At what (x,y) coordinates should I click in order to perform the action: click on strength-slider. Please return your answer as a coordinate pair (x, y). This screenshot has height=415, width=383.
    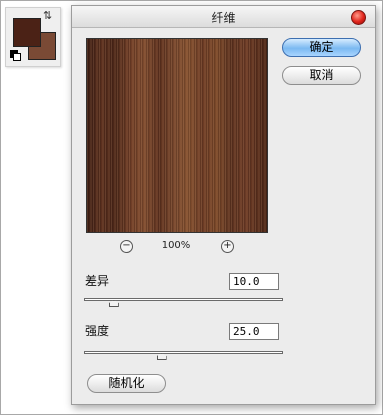
    Looking at the image, I should click on (183, 352).